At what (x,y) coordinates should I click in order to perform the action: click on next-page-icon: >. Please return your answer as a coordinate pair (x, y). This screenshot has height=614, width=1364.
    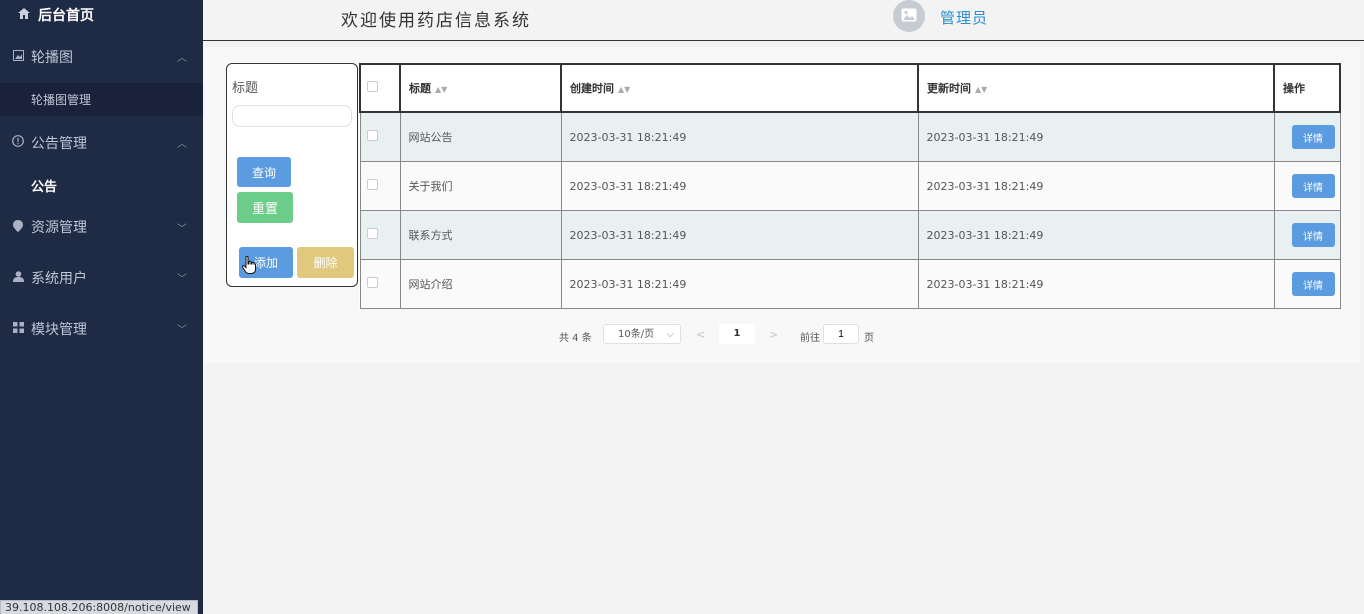
    Looking at the image, I should click on (773, 334).